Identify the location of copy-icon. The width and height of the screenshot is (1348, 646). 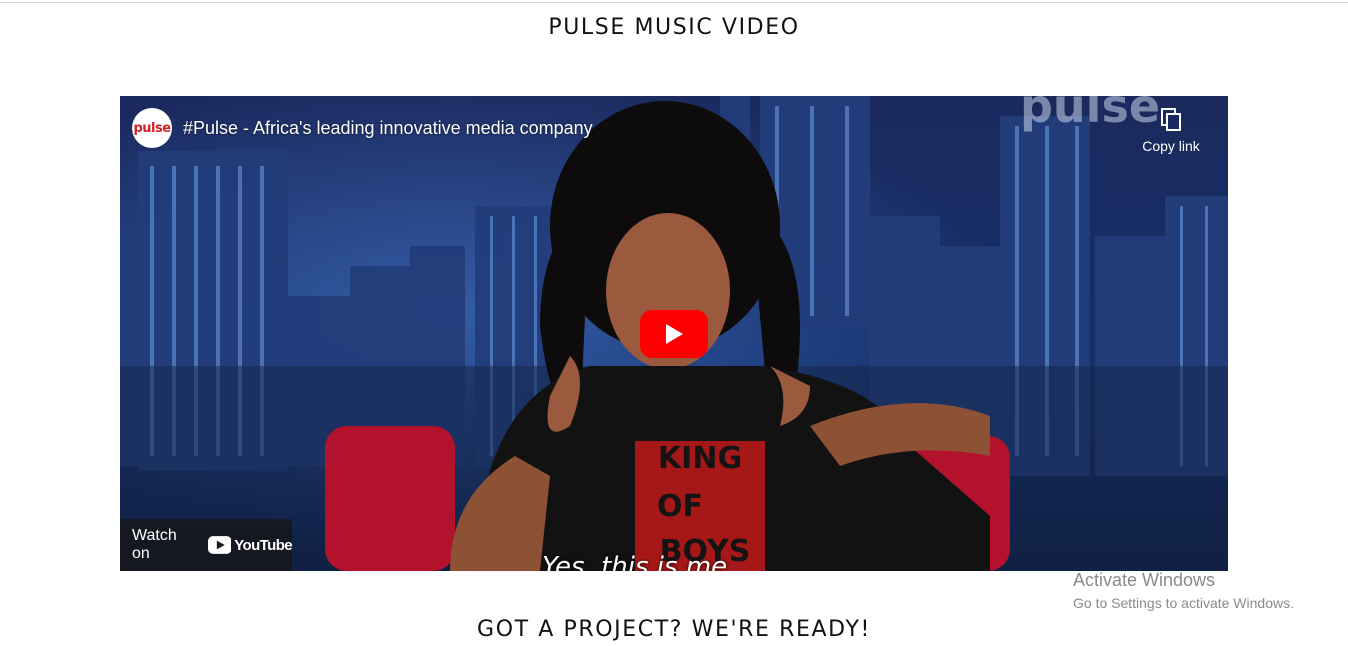
(1171, 119).